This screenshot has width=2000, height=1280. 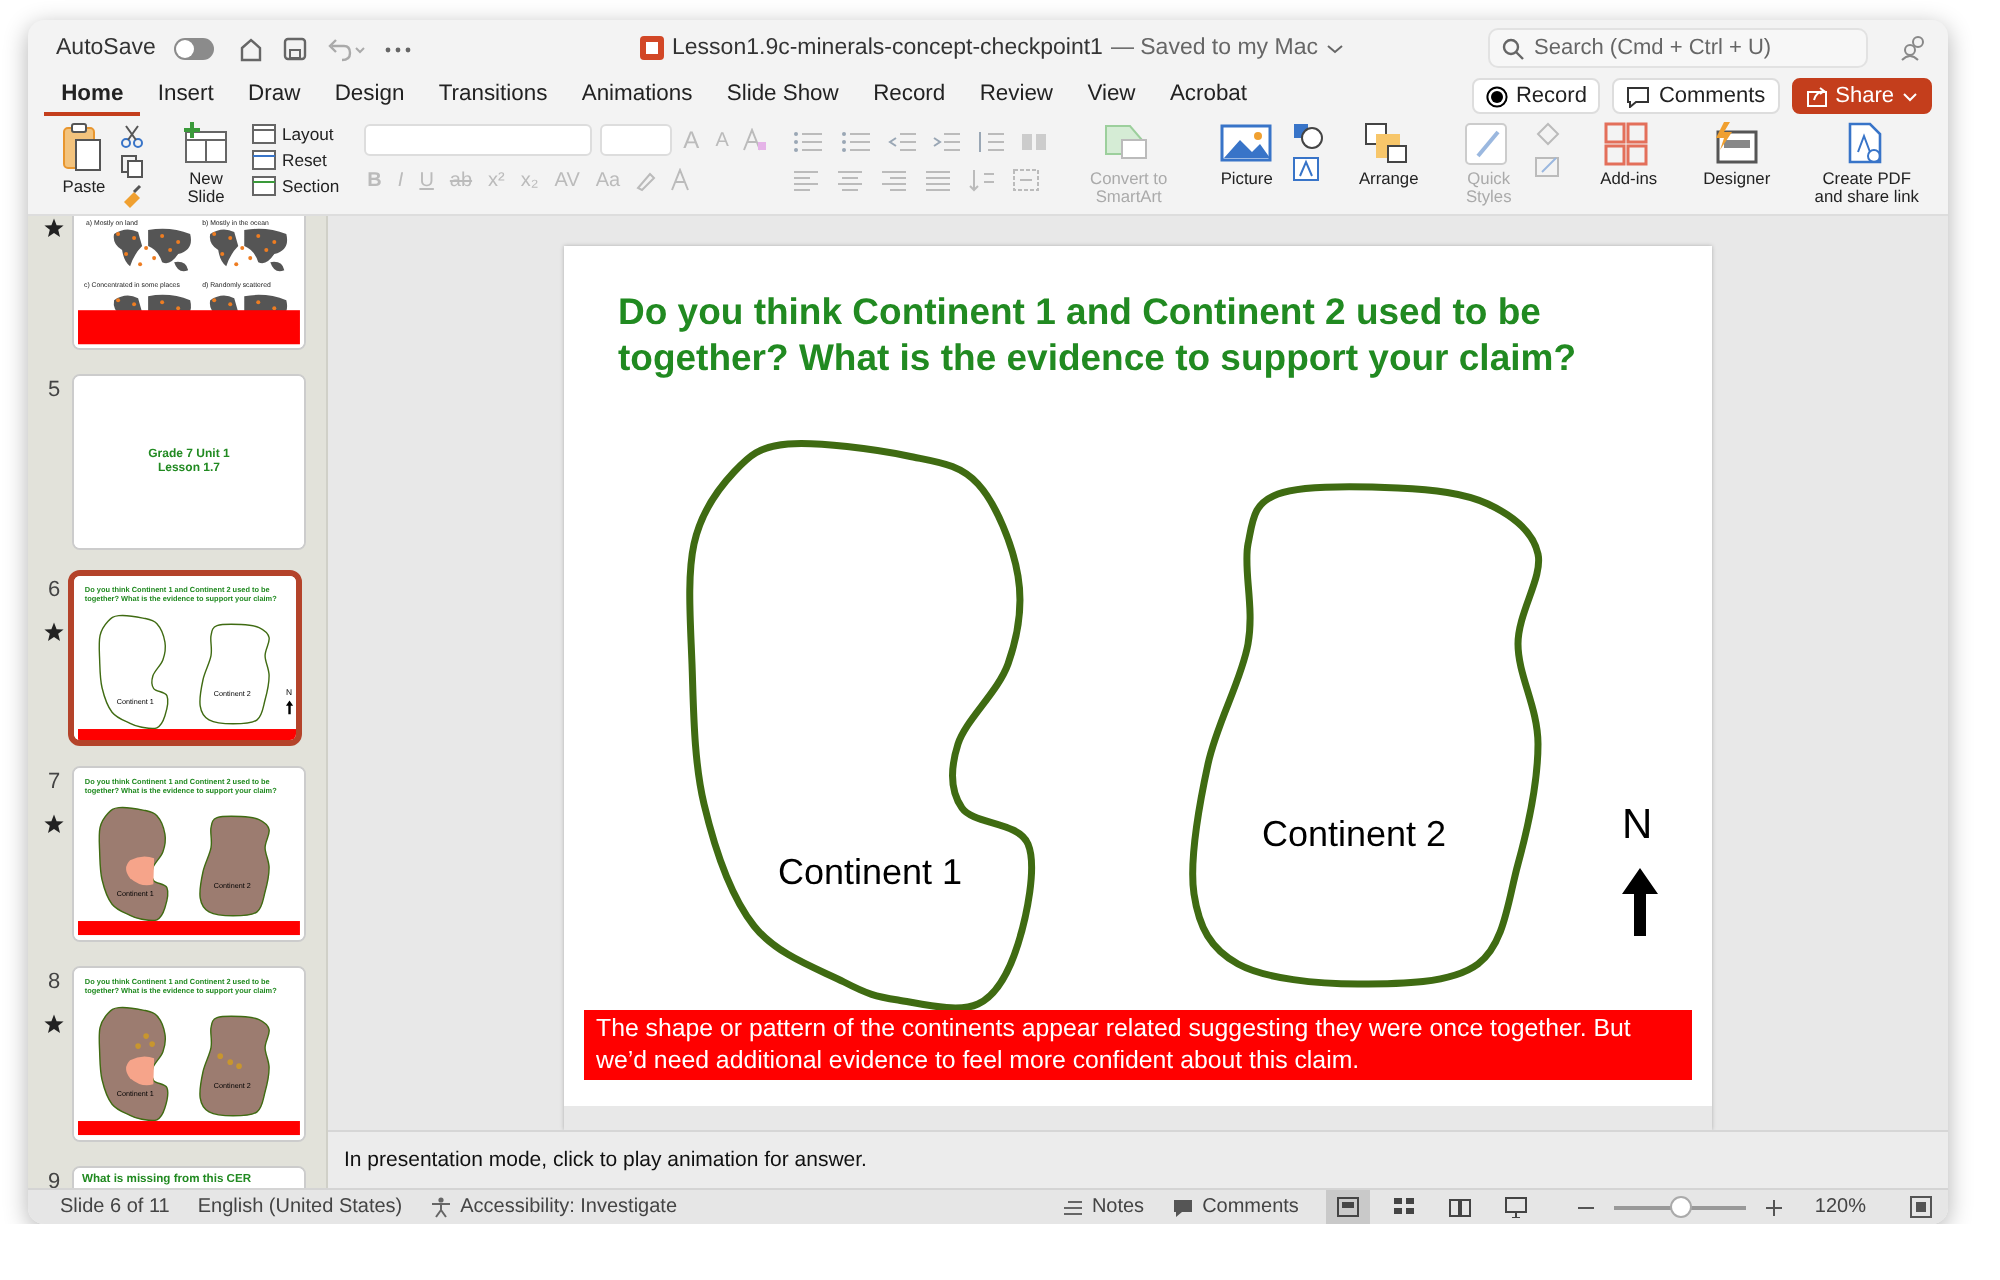 I want to click on slide-number: 5, so click(x=54, y=390).